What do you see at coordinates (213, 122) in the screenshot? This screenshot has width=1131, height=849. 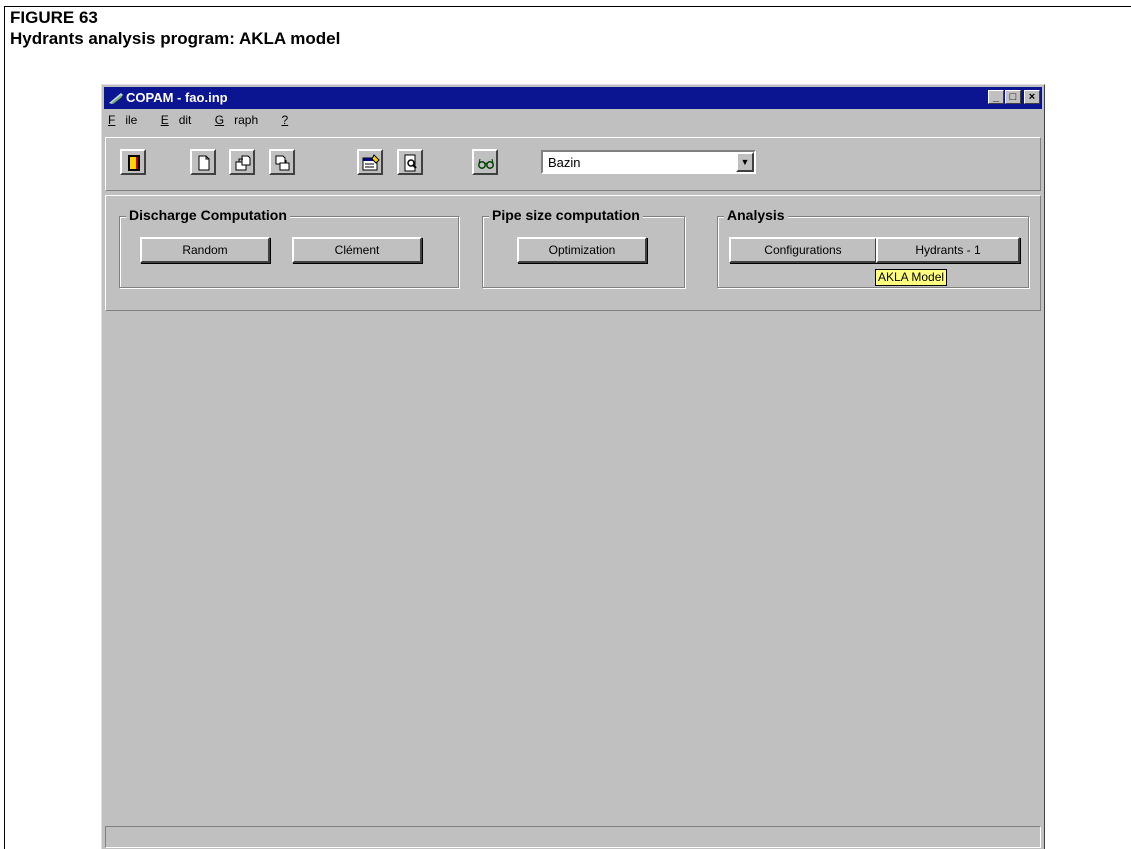 I see `menu-bar: File Edit Graph ?` at bounding box center [213, 122].